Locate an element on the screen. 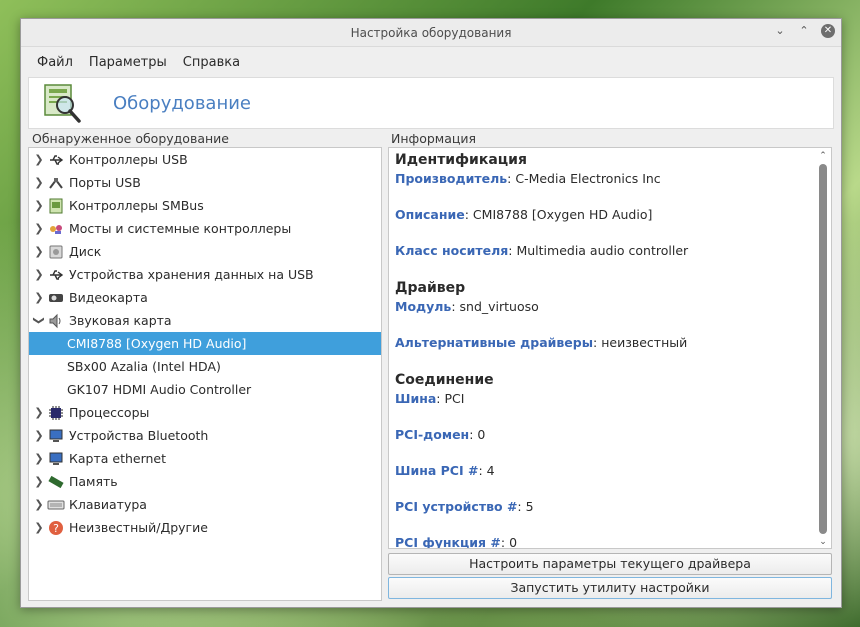  tree-item-usb-ports: ❯ Порты USB is located at coordinates (205, 182).